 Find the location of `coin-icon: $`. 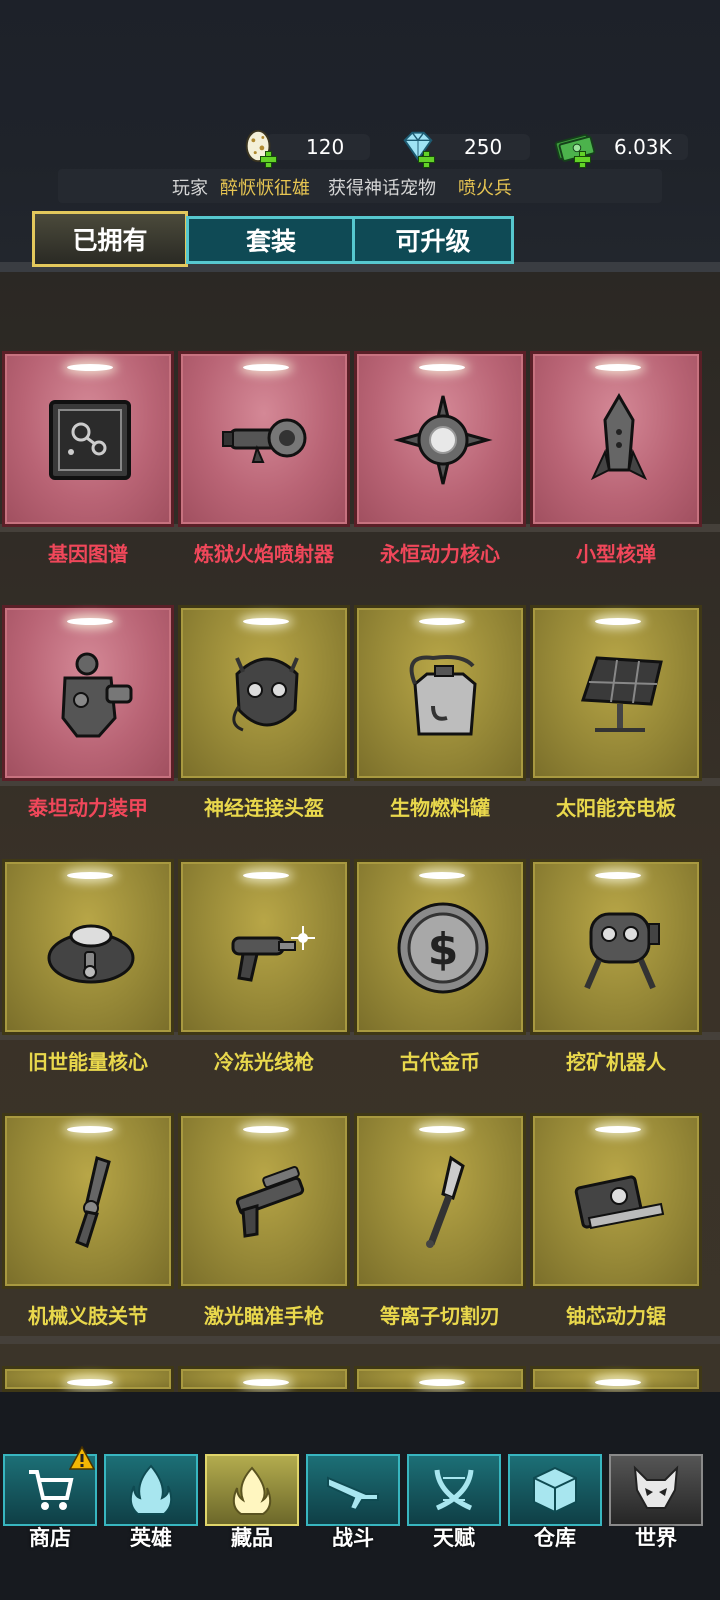

coin-icon: $ is located at coordinates (443, 948).